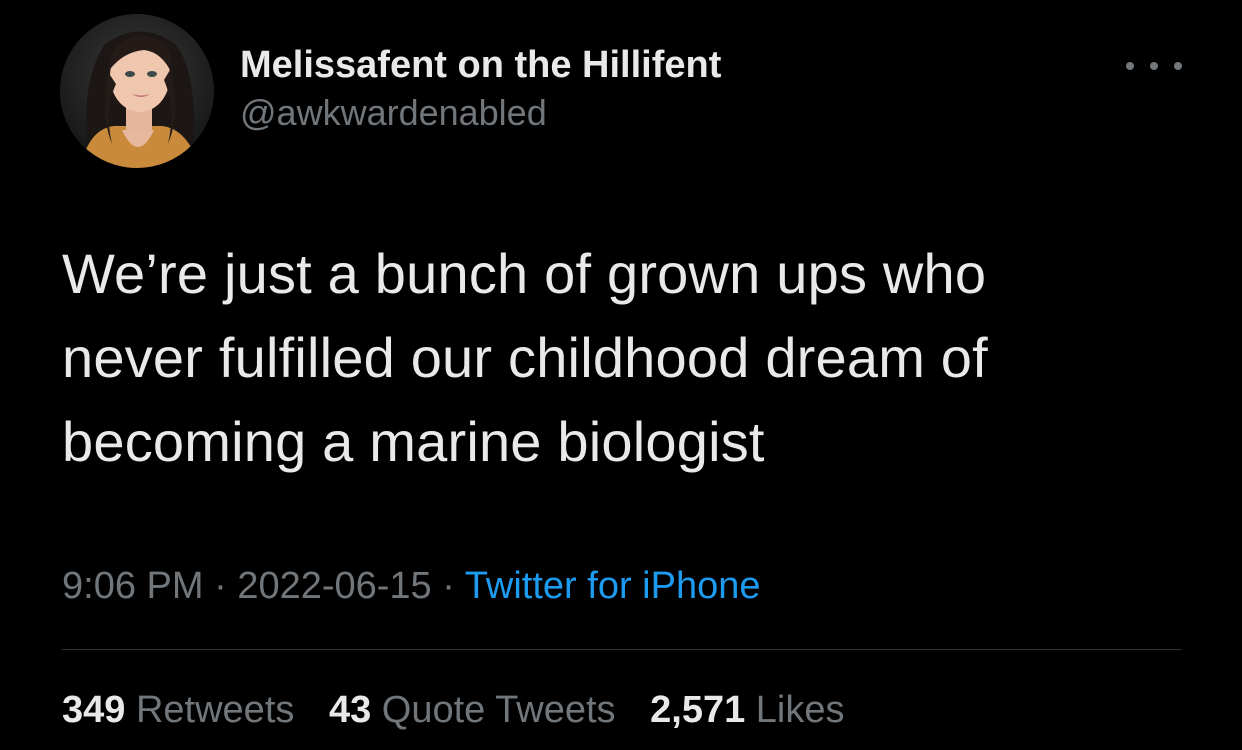  What do you see at coordinates (480, 65) in the screenshot?
I see `author-display-name: Melissafent on the Hillifent` at bounding box center [480, 65].